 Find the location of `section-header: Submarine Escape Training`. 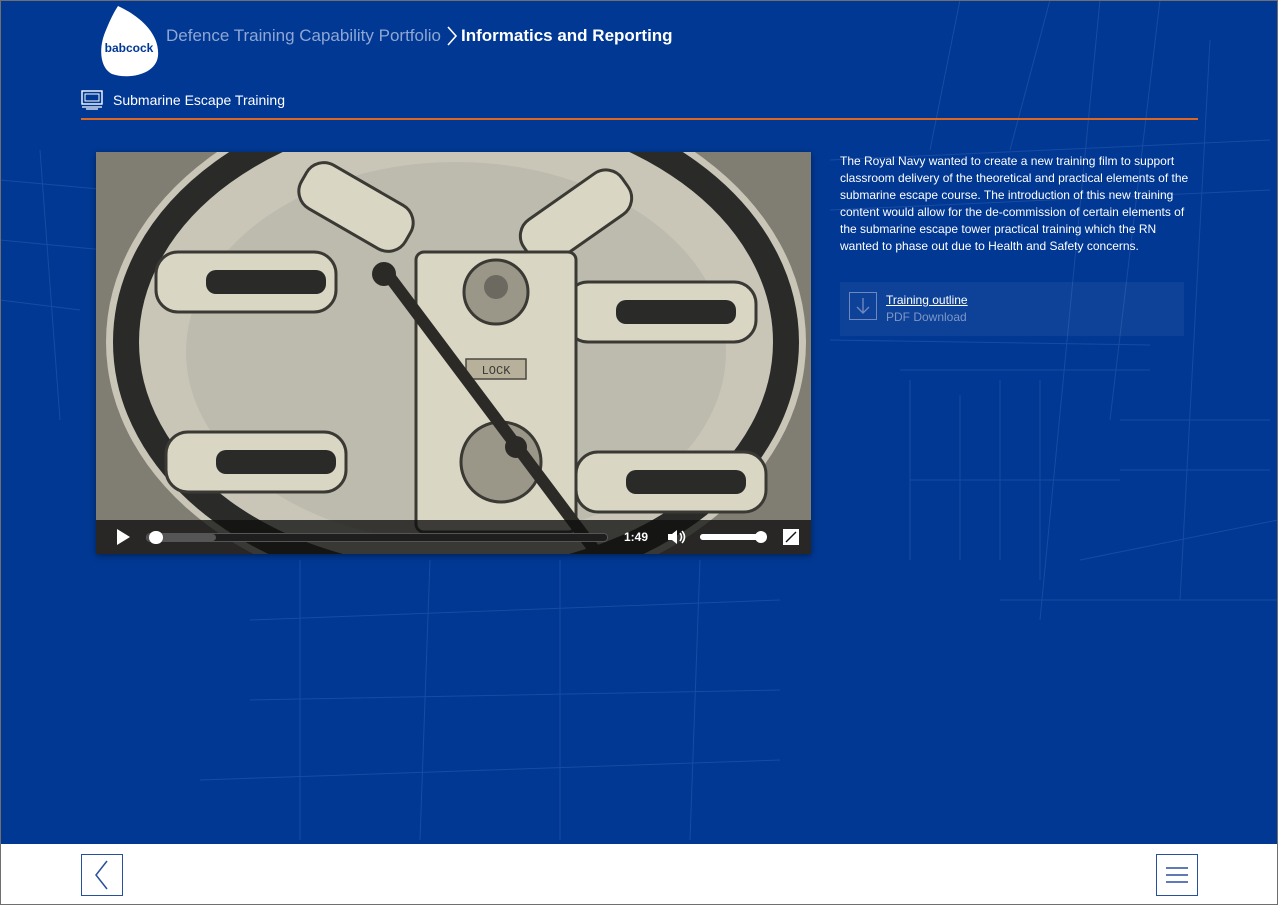

section-header: Submarine Escape Training is located at coordinates (183, 100).